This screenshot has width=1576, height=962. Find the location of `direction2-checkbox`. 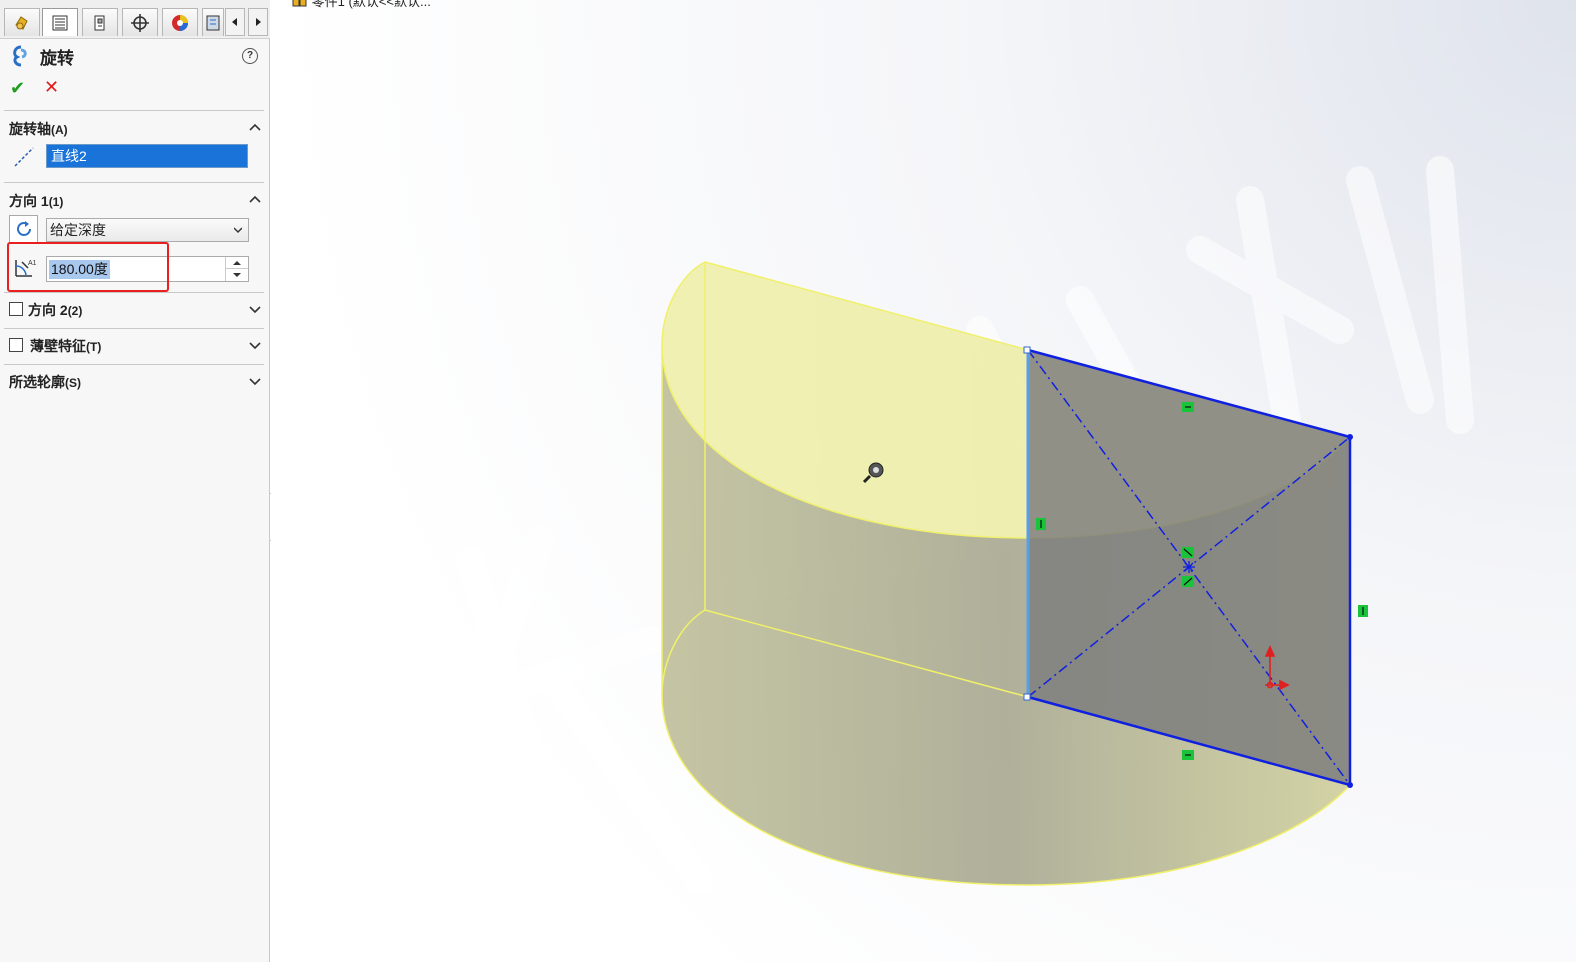

direction2-checkbox is located at coordinates (16, 309).